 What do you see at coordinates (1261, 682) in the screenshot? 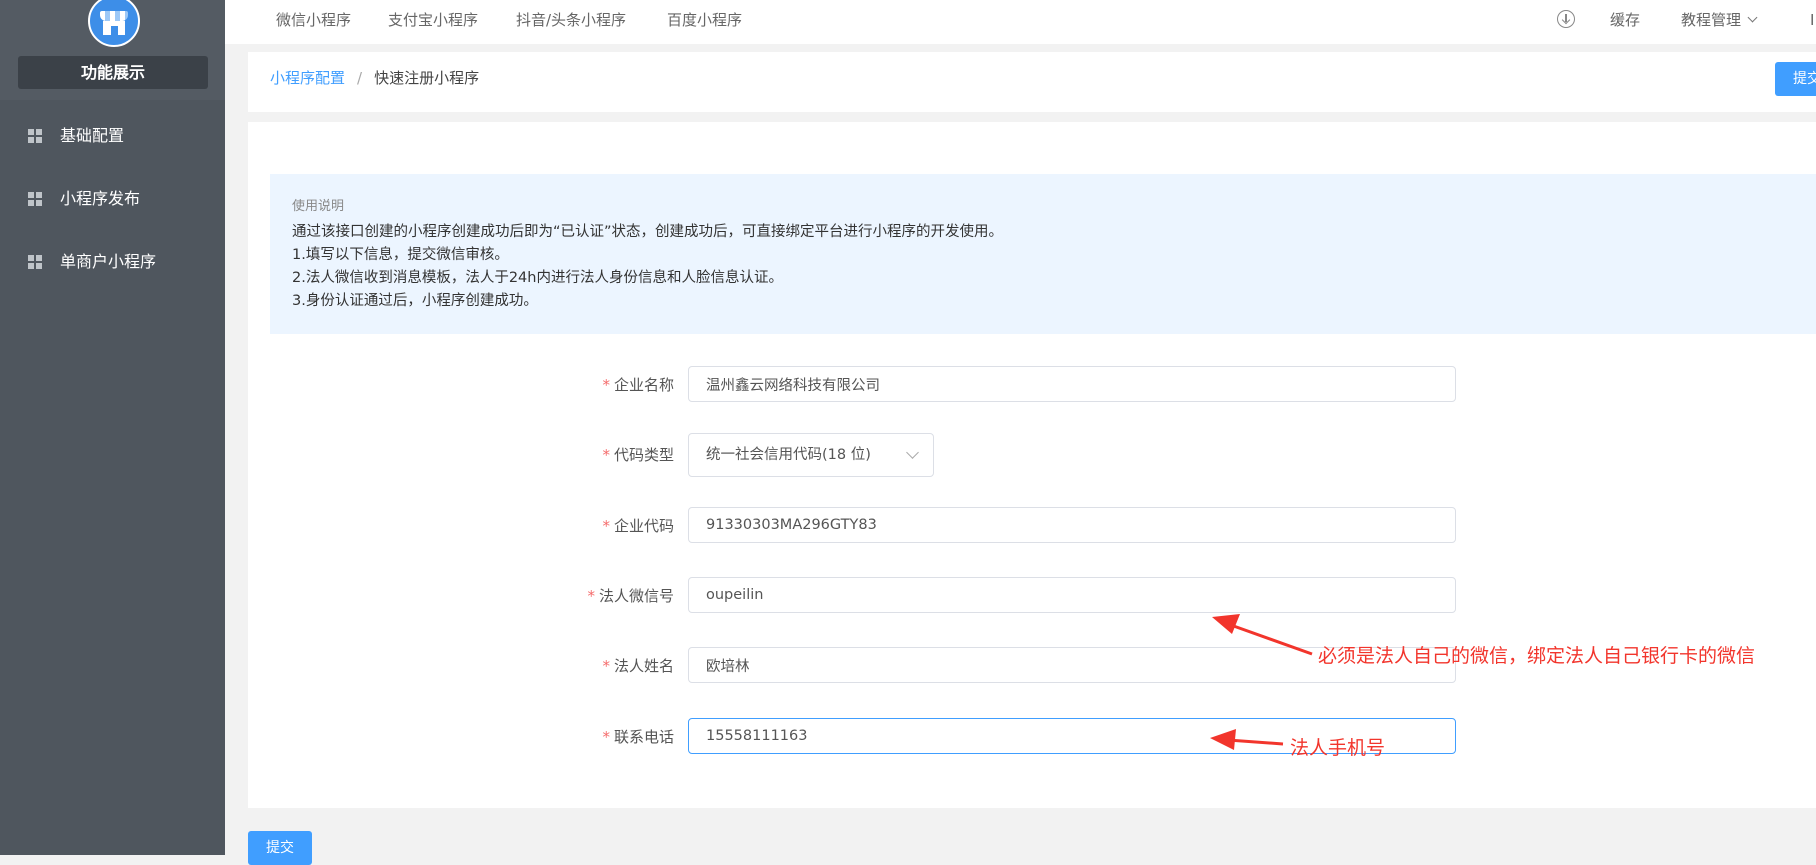
I see `annotation-arrows` at bounding box center [1261, 682].